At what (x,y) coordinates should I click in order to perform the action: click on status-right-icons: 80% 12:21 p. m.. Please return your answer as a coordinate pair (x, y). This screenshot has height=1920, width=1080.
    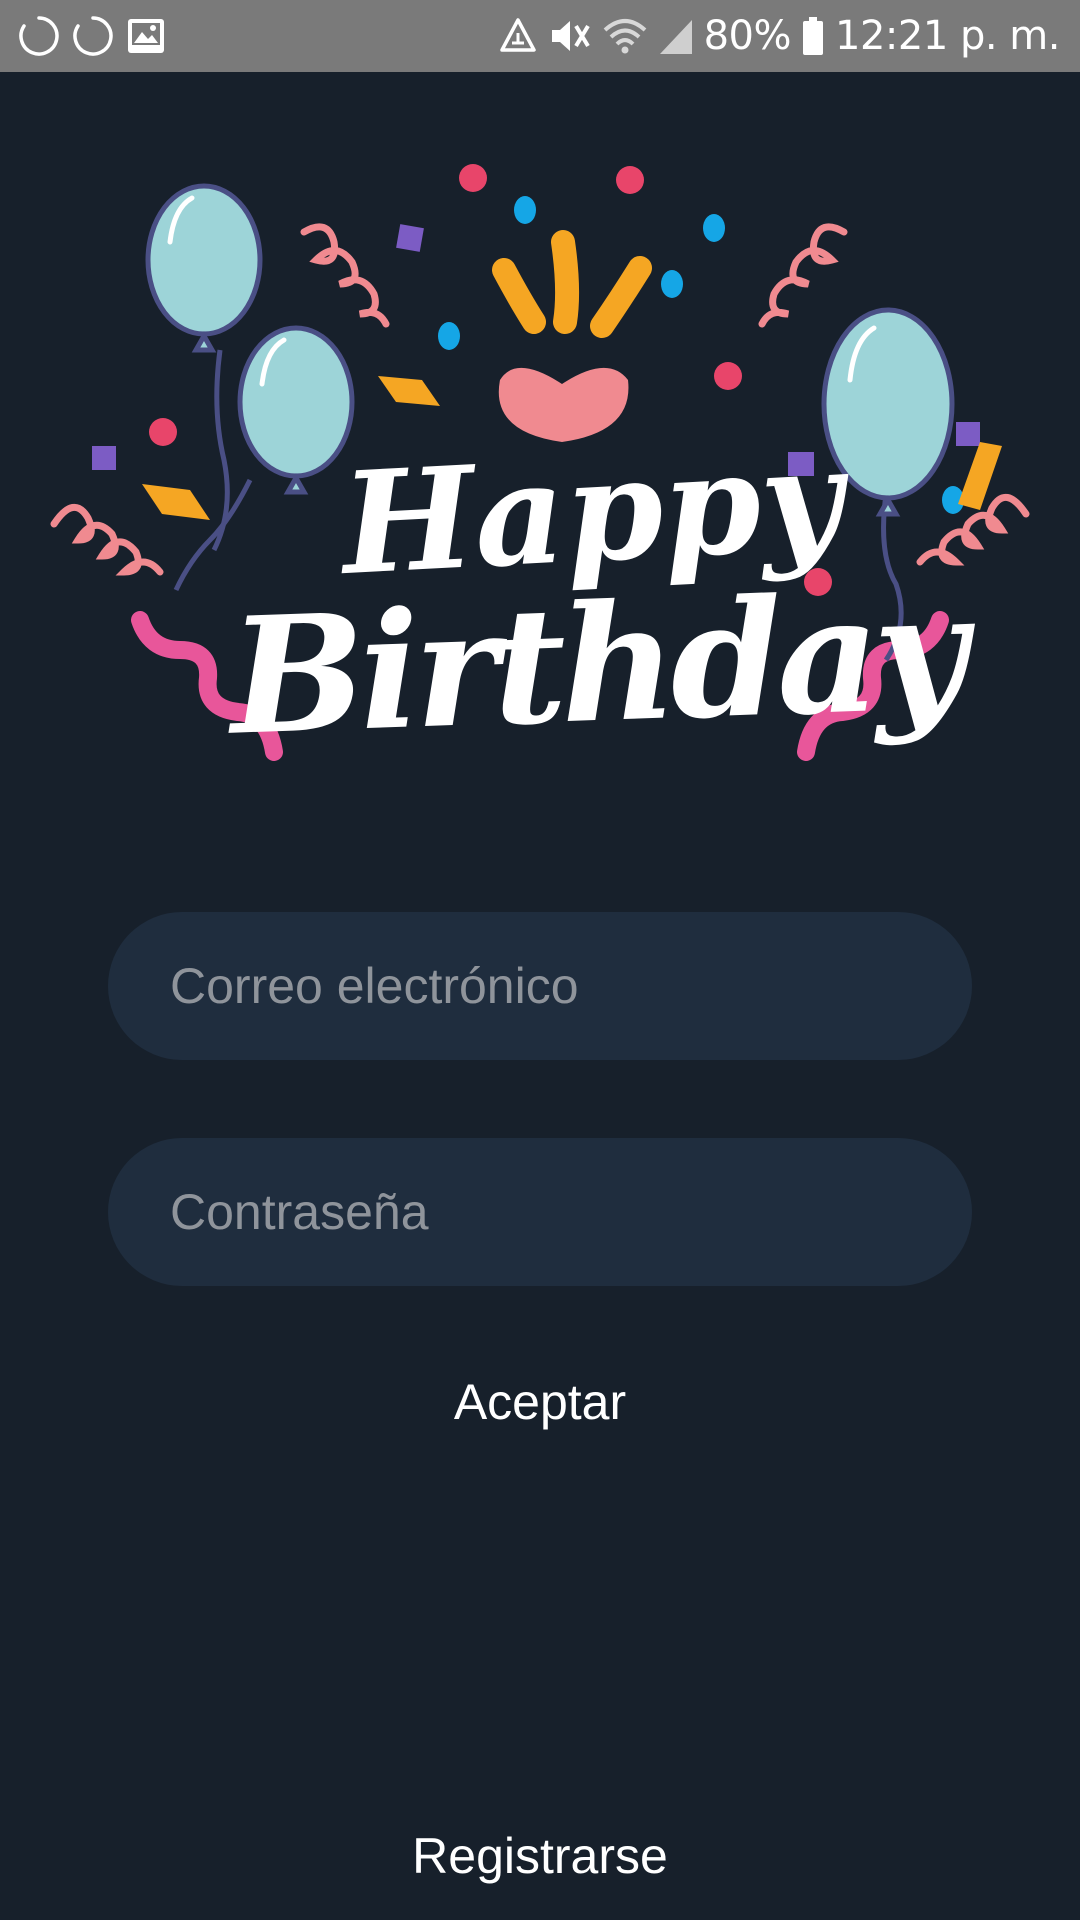
    Looking at the image, I should click on (779, 36).